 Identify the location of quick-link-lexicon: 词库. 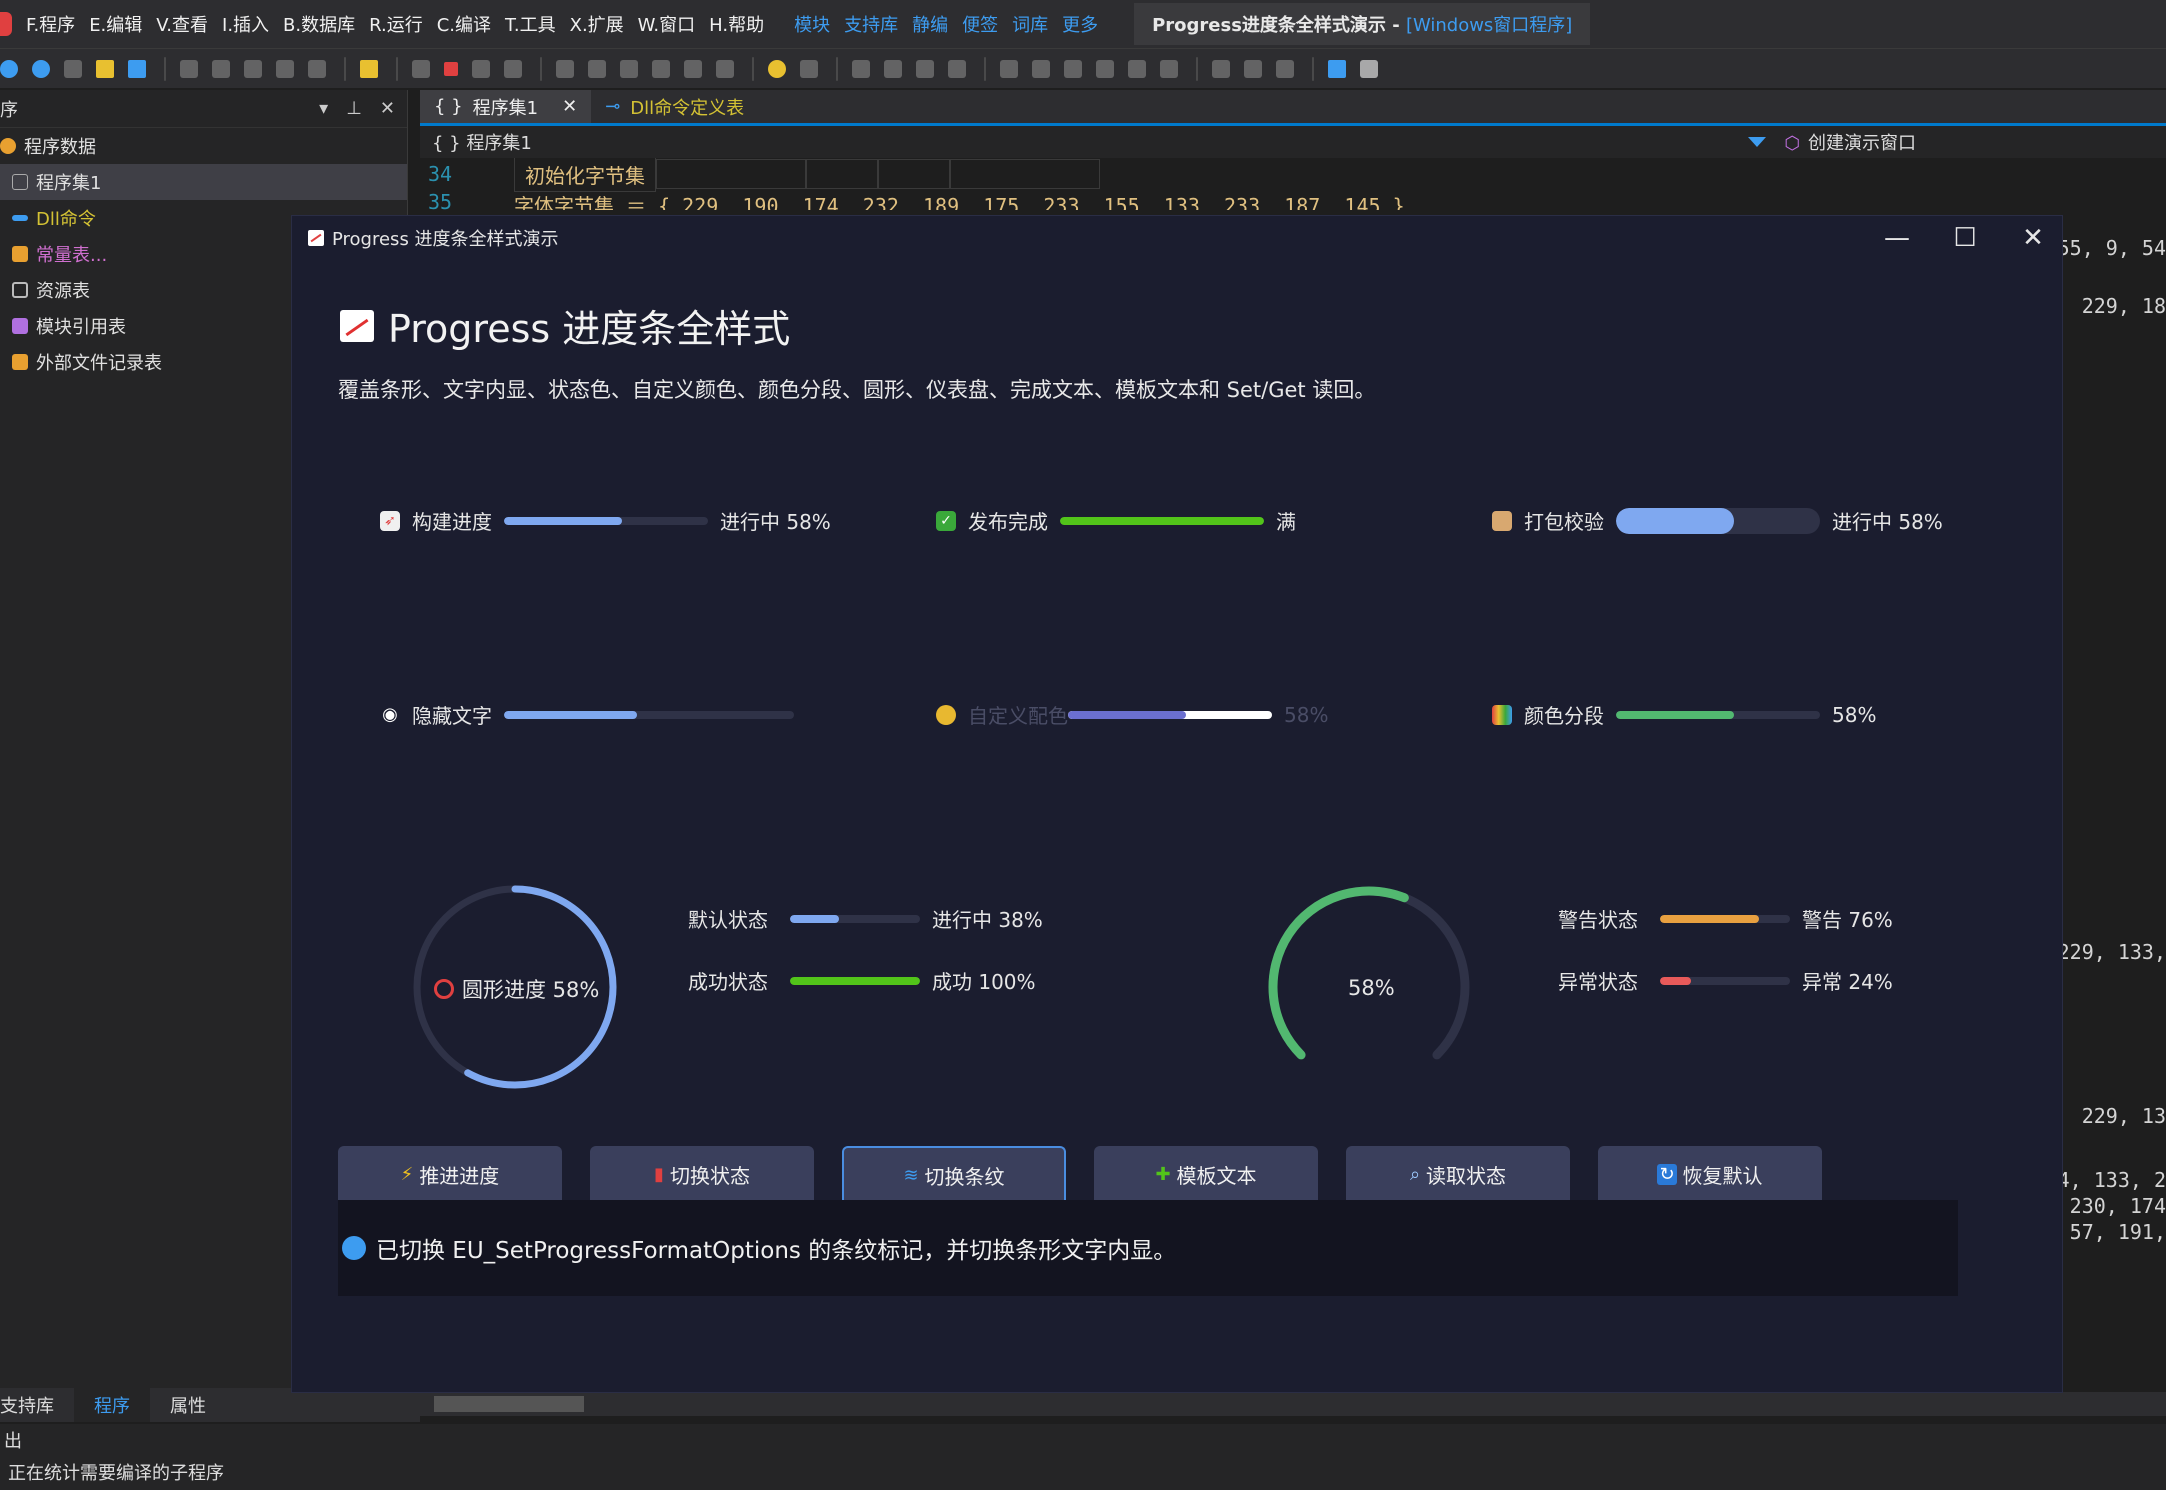
(1030, 24).